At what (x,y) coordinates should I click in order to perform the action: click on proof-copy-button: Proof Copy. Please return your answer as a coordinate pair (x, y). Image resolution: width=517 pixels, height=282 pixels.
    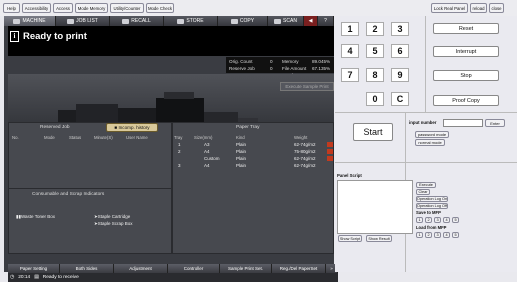
    Looking at the image, I should click on (466, 100).